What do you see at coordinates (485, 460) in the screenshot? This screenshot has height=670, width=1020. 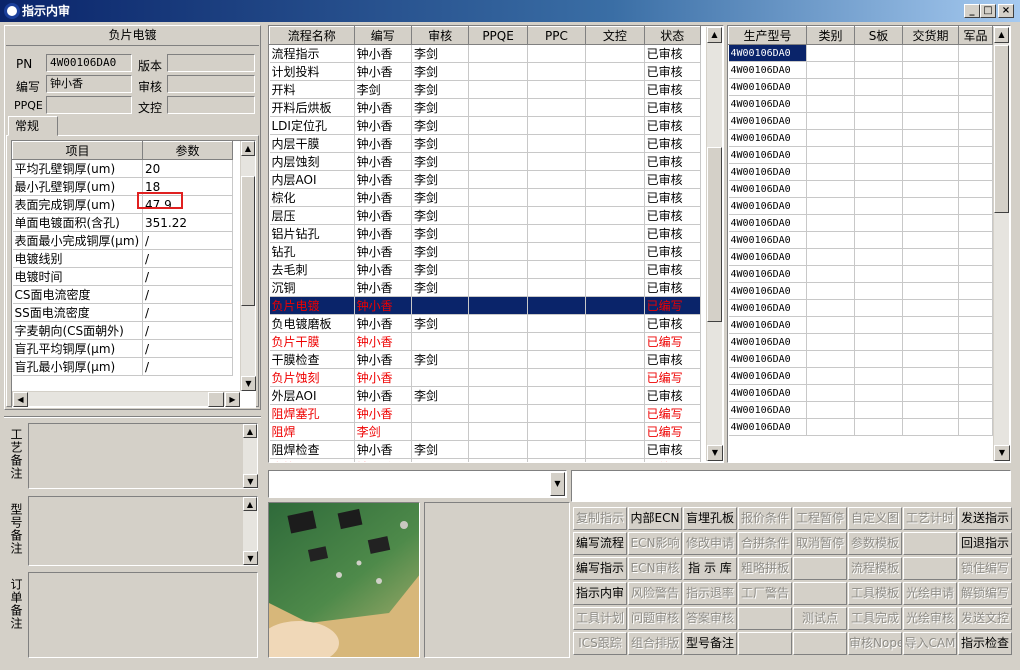 I see `process-row: 字符钟小香 已编写` at bounding box center [485, 460].